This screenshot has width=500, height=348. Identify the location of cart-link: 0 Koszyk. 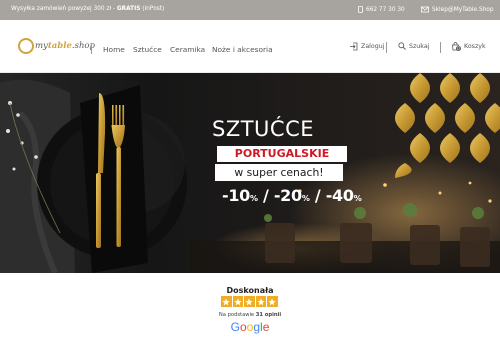
(468, 46).